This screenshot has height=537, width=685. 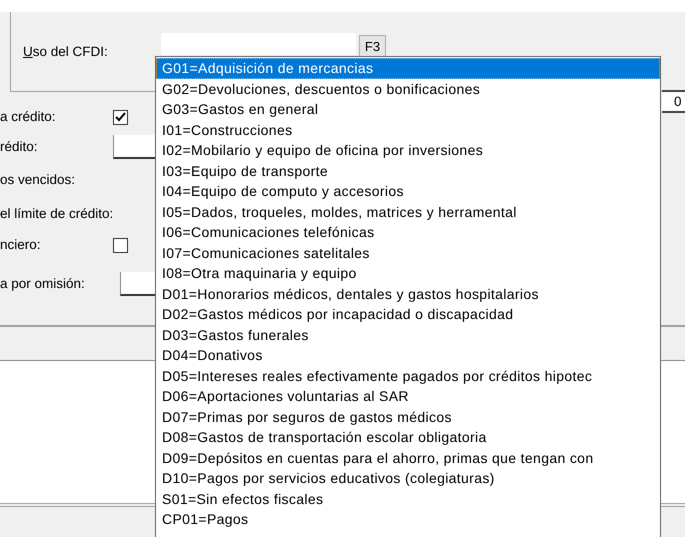 I want to click on field-label: rédito:, so click(x=19, y=147).